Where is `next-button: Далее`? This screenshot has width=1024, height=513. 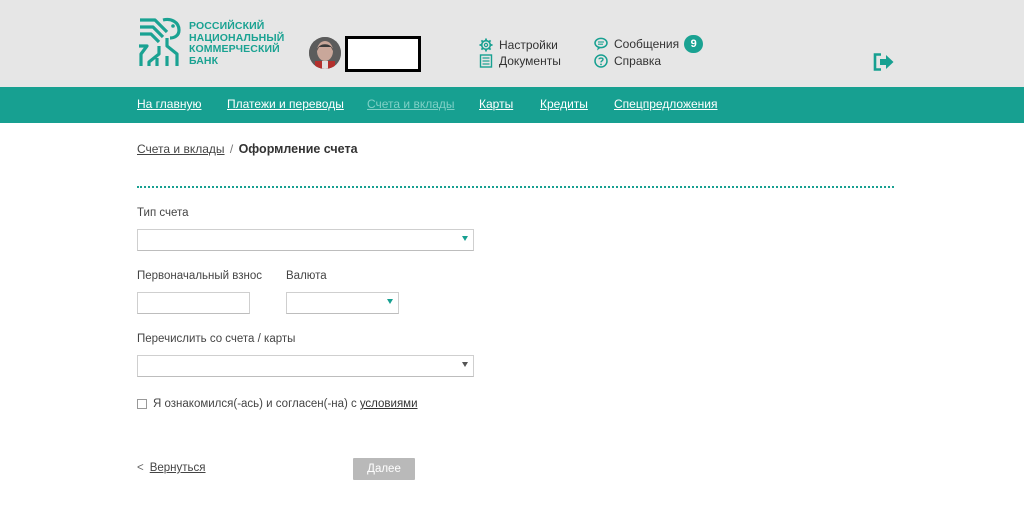
next-button: Далее is located at coordinates (384, 469).